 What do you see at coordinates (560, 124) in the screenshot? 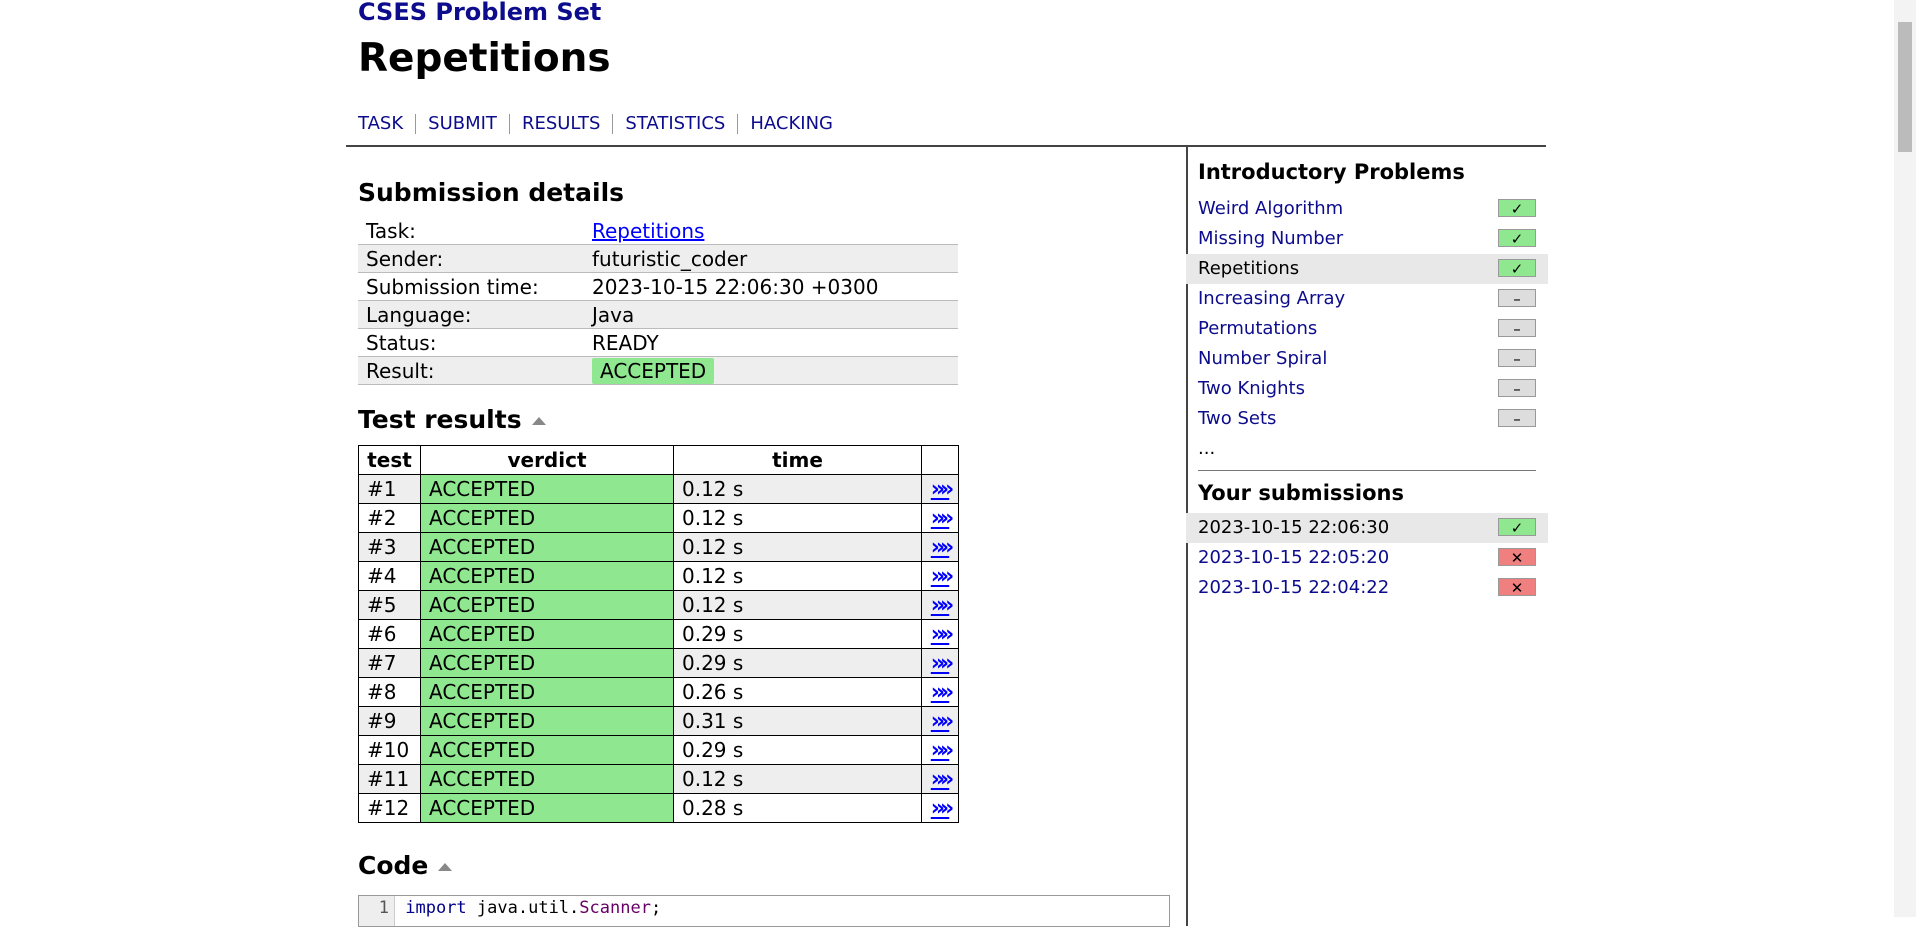
I see `nav-results: RESULTS` at bounding box center [560, 124].